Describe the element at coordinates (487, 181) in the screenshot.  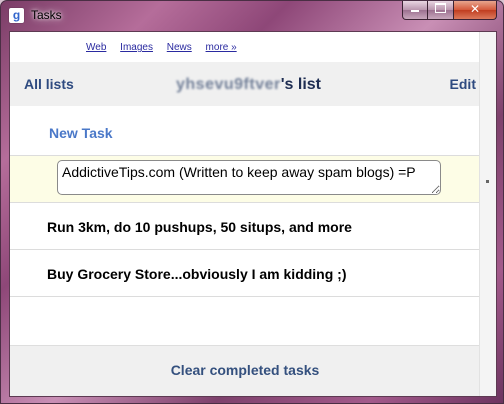
I see `scroll-grip-icon` at that location.